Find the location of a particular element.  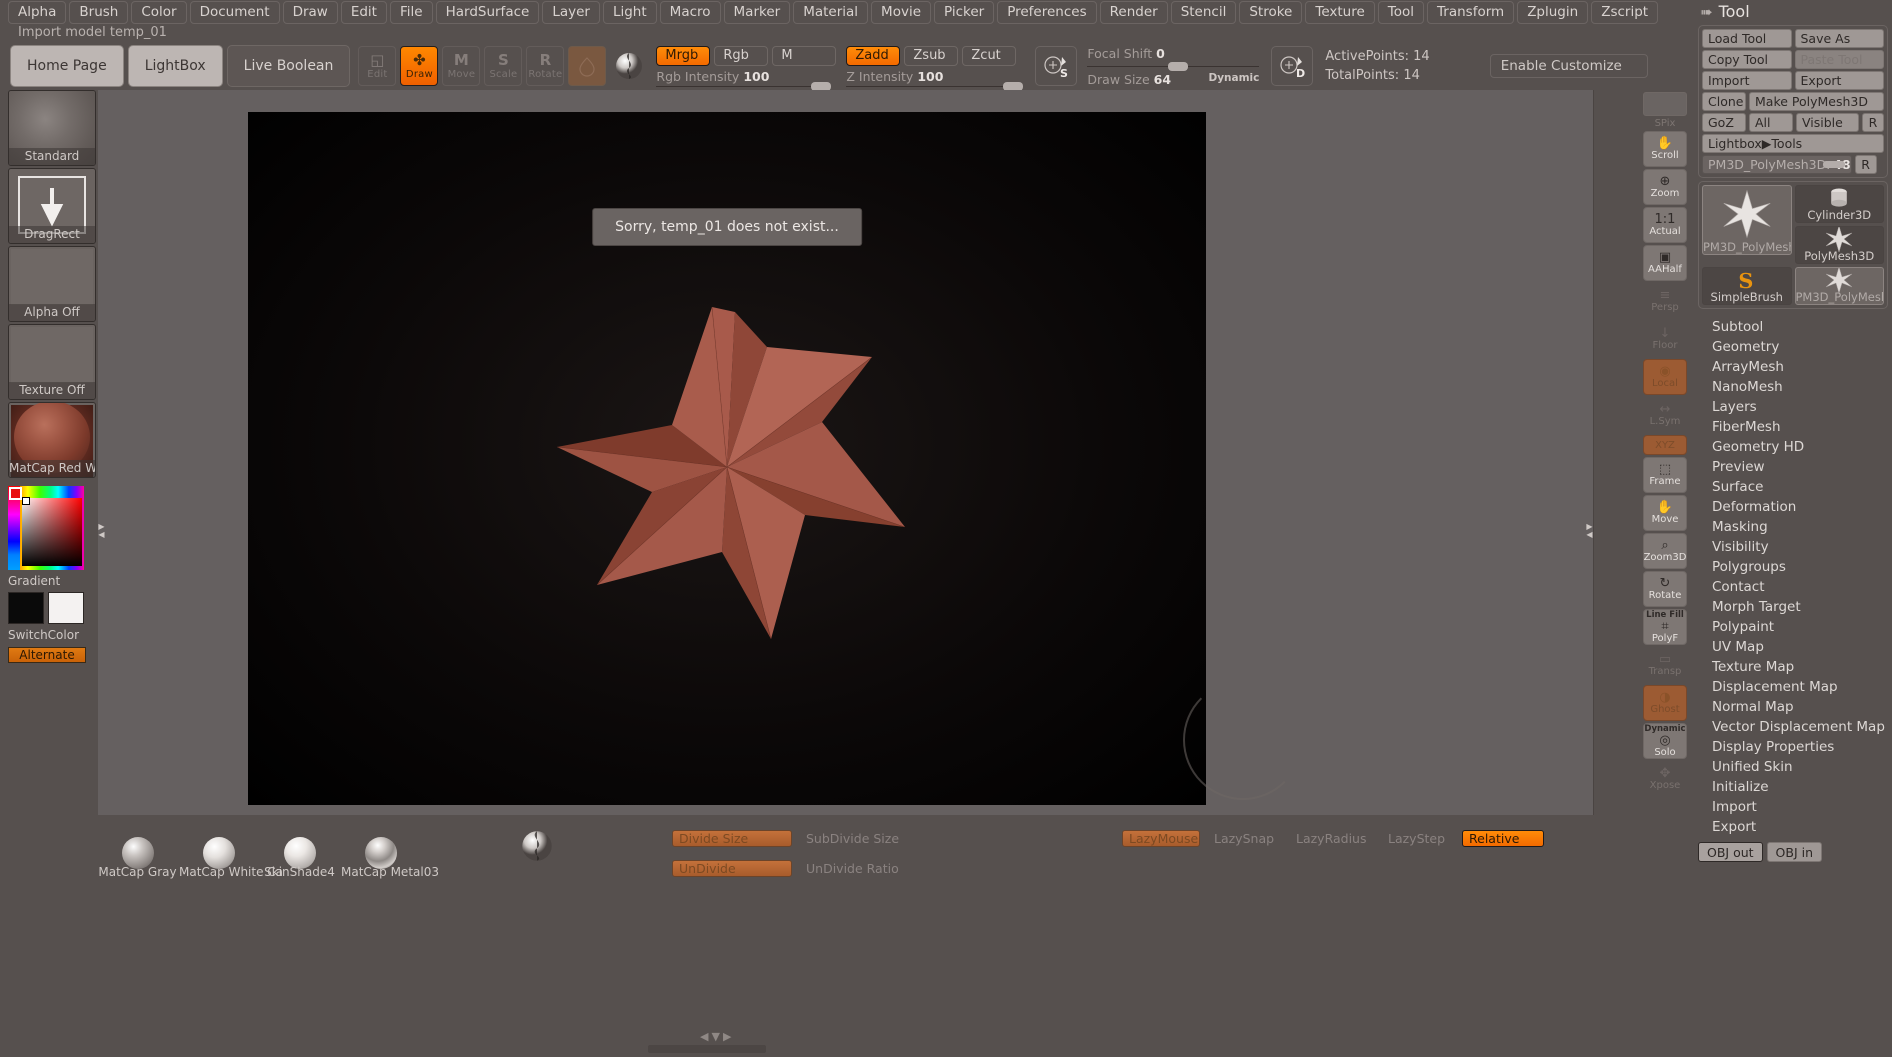

texture-palette-cell: Texture Off is located at coordinates (52, 362).